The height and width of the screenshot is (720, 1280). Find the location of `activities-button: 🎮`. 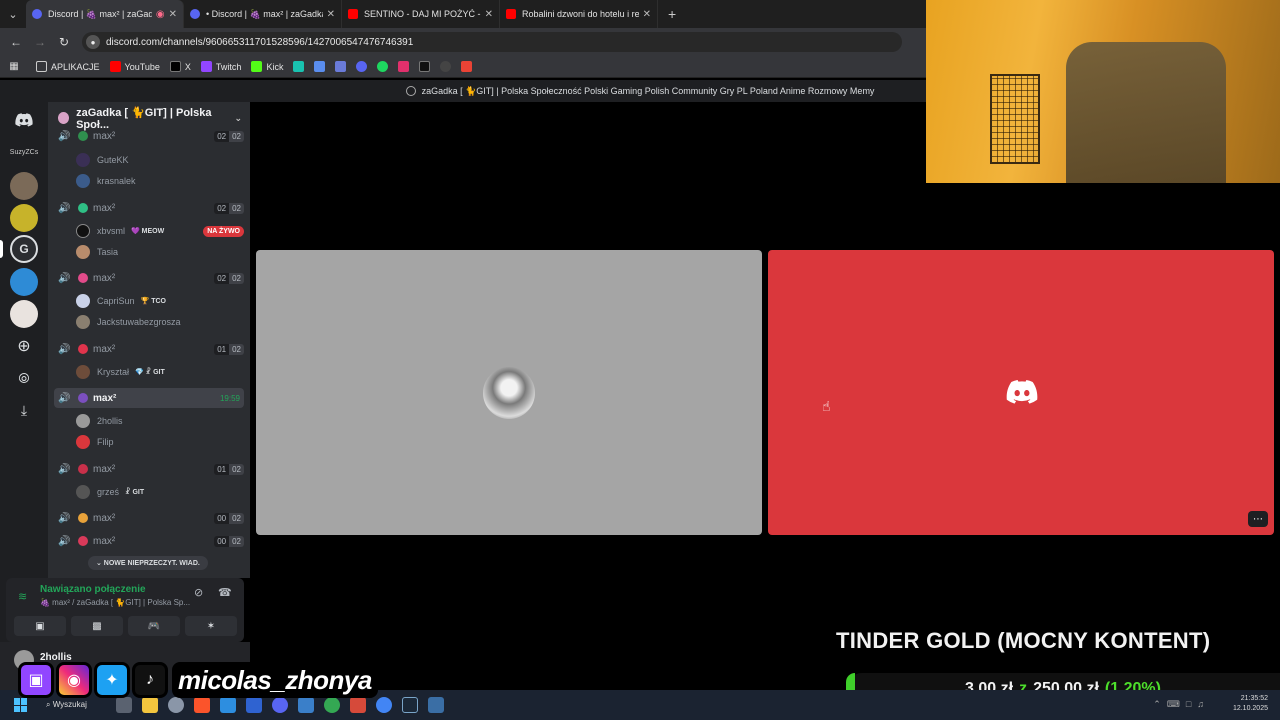

activities-button: 🎮 is located at coordinates (154, 626).